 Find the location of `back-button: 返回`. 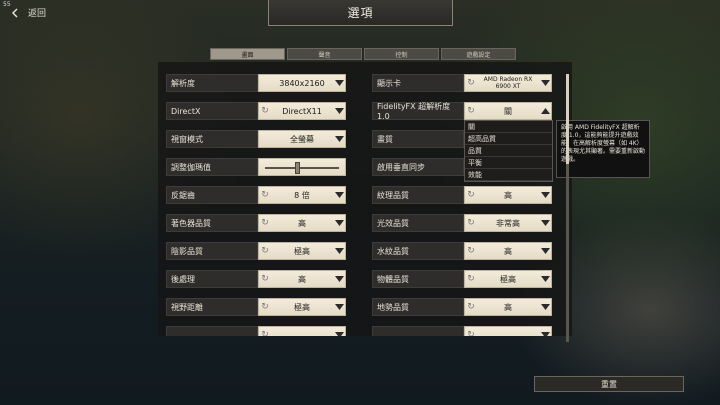

back-button: 返回 is located at coordinates (28, 12).